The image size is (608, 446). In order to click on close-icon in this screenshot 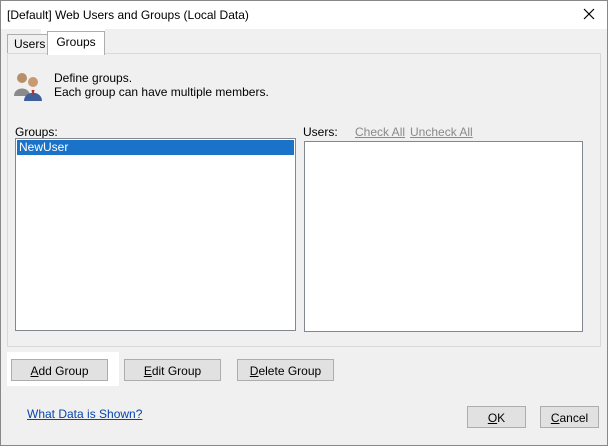, I will do `click(589, 14)`.